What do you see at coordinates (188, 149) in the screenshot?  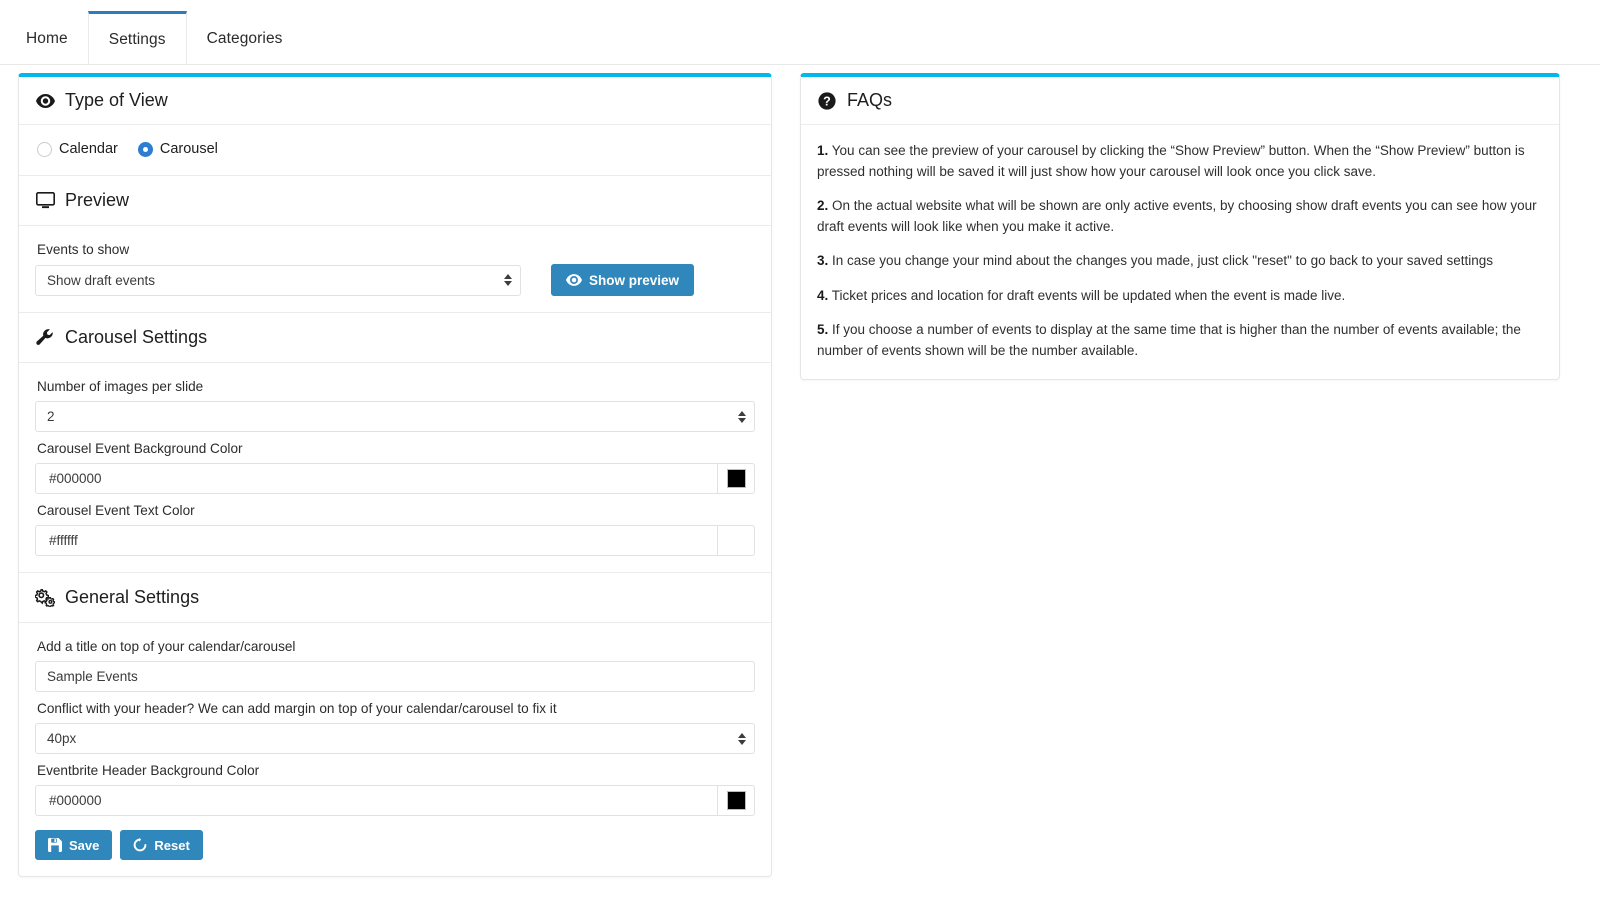 I see `radio-carousel-label: Carousel` at bounding box center [188, 149].